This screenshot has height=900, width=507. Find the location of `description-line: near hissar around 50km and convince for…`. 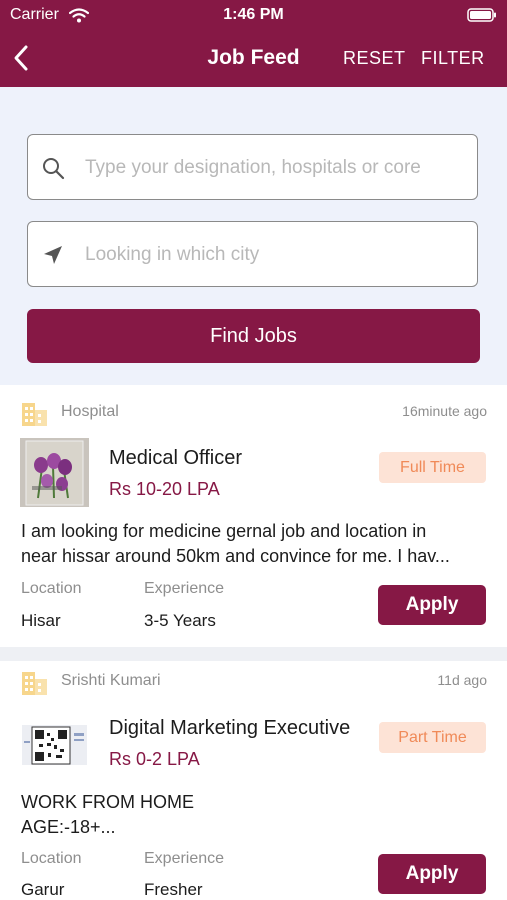

description-line: near hissar around 50km and convince for… is located at coordinates (235, 556).